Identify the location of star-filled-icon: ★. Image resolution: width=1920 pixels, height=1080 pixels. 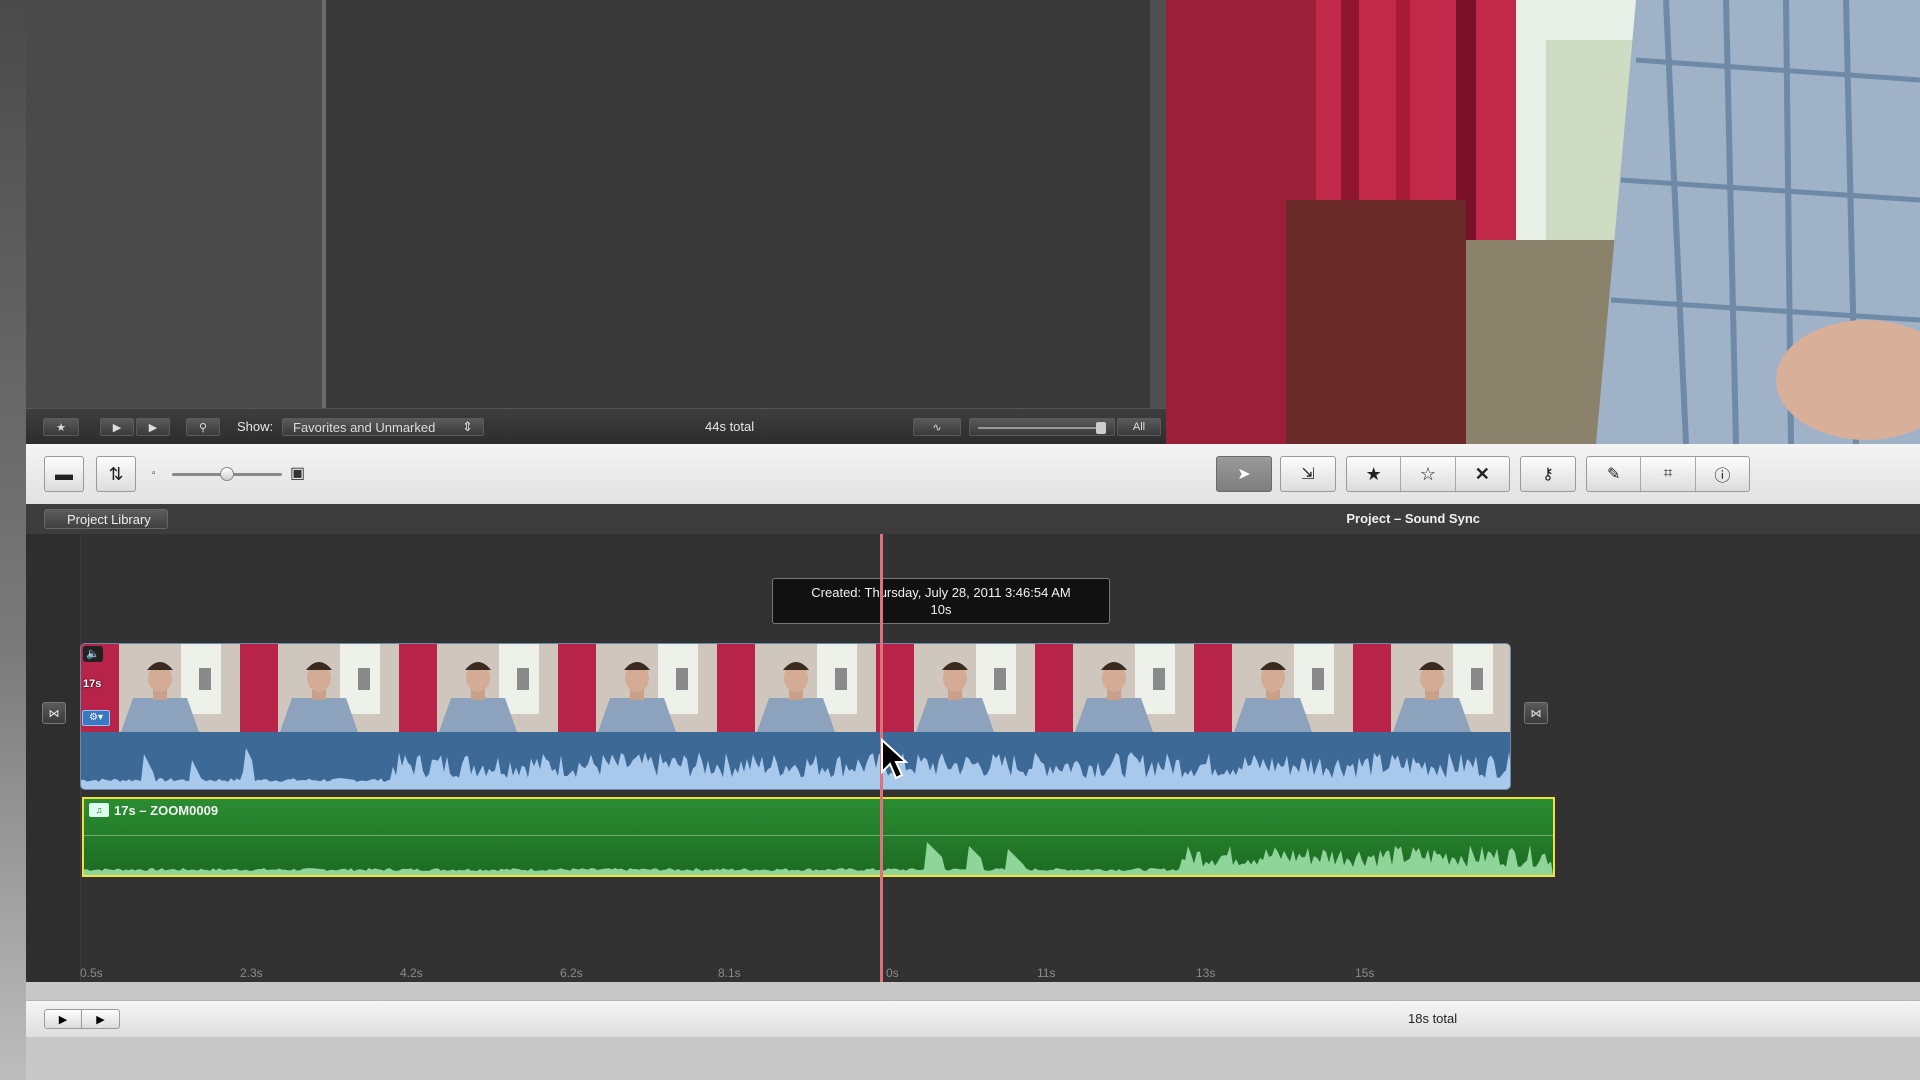
(1373, 473).